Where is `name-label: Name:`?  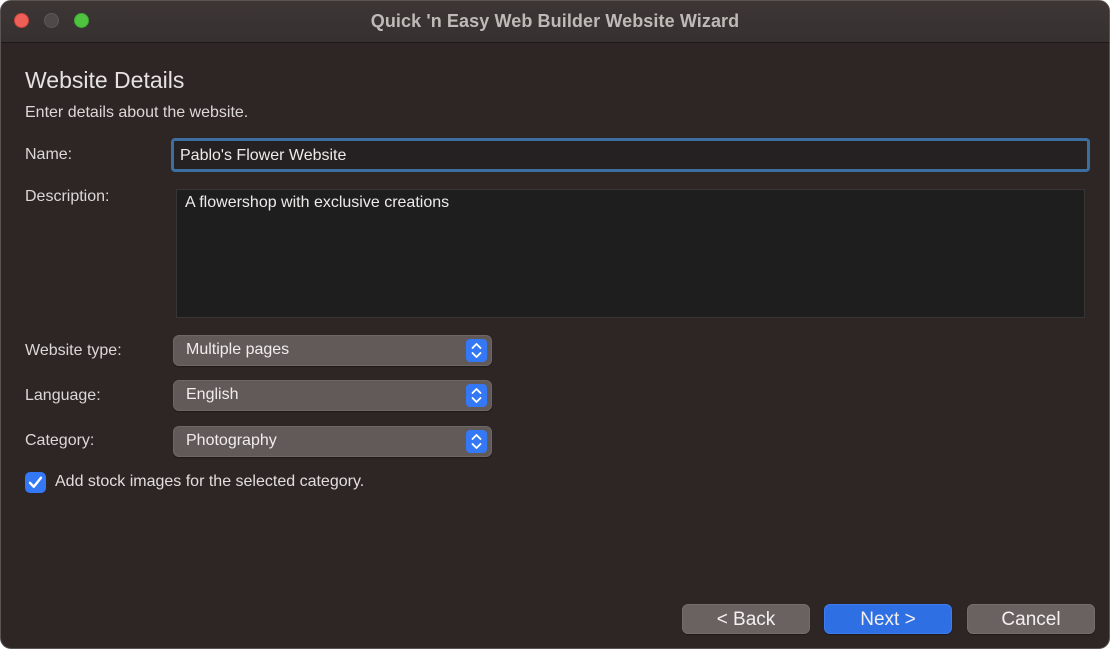 name-label: Name: is located at coordinates (49, 154).